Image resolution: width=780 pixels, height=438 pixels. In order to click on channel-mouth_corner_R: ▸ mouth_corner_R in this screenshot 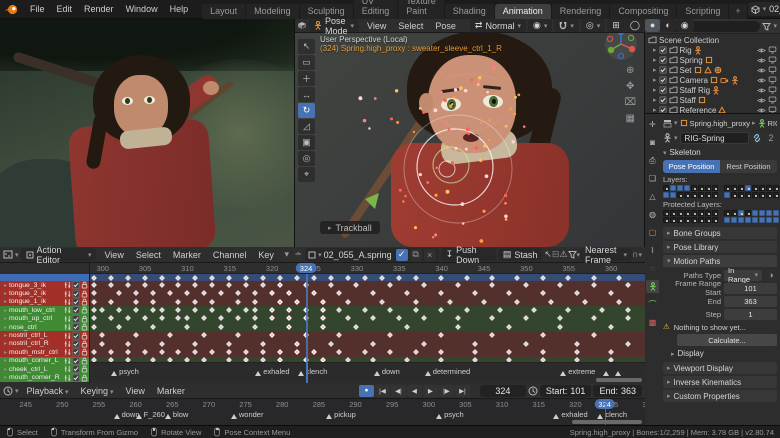, I will do `click(44, 377)`.